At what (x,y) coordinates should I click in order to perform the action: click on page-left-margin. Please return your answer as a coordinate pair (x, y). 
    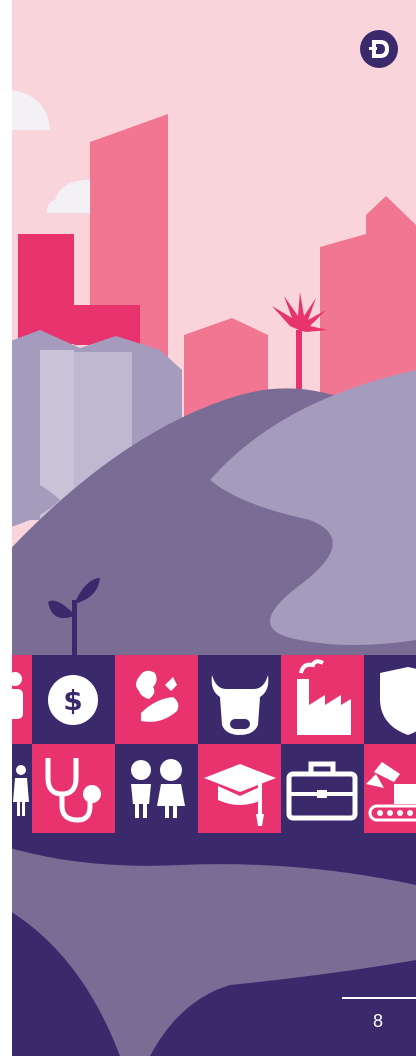
    Looking at the image, I should click on (6, 528).